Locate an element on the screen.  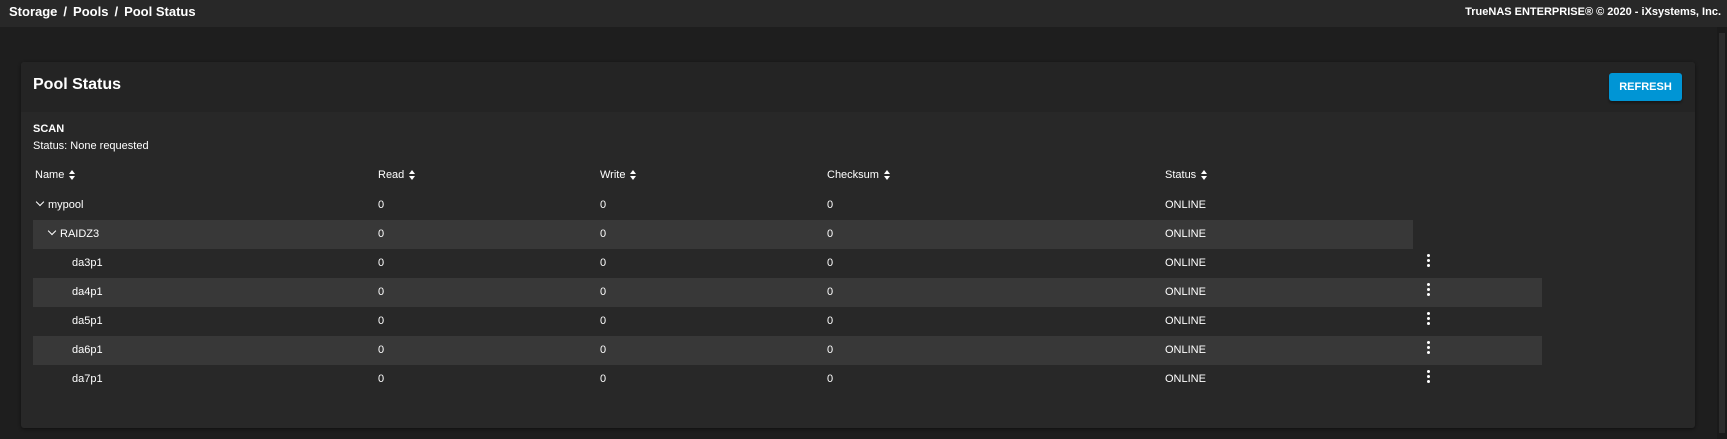
row-name-cell: mypool is located at coordinates (59, 204).